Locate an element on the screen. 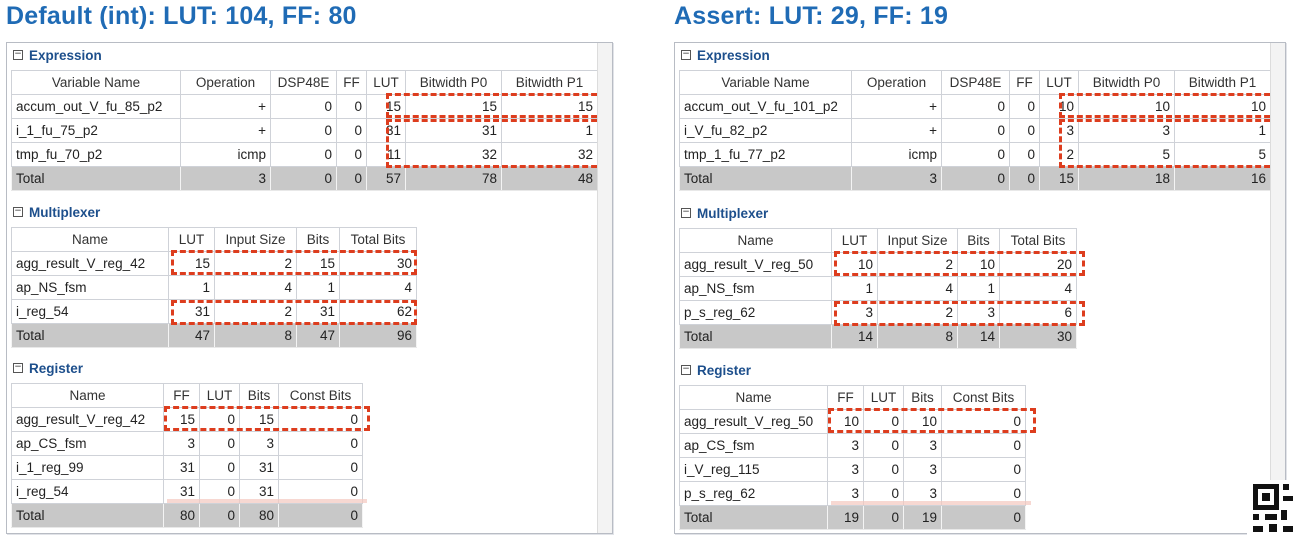  cell: ap_NS_fsm is located at coordinates (755, 288).